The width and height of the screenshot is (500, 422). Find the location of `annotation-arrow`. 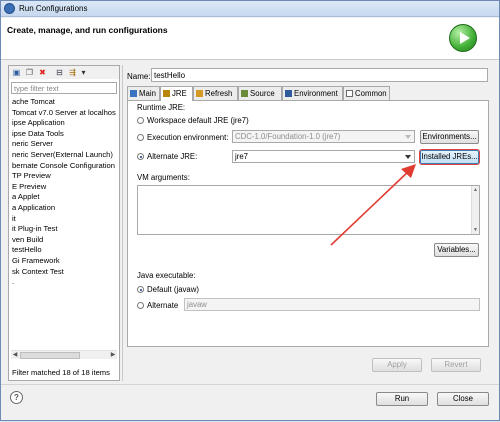

annotation-arrow is located at coordinates (373, 205).